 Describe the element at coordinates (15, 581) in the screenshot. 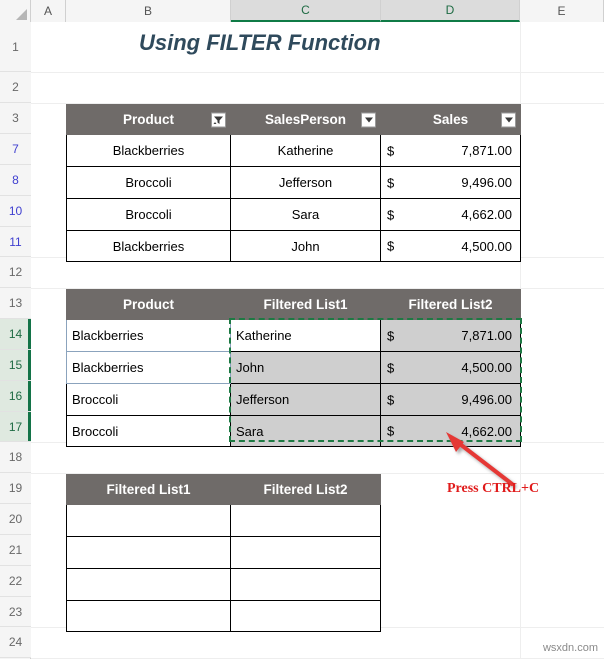

I see `row-header-22: 22` at that location.